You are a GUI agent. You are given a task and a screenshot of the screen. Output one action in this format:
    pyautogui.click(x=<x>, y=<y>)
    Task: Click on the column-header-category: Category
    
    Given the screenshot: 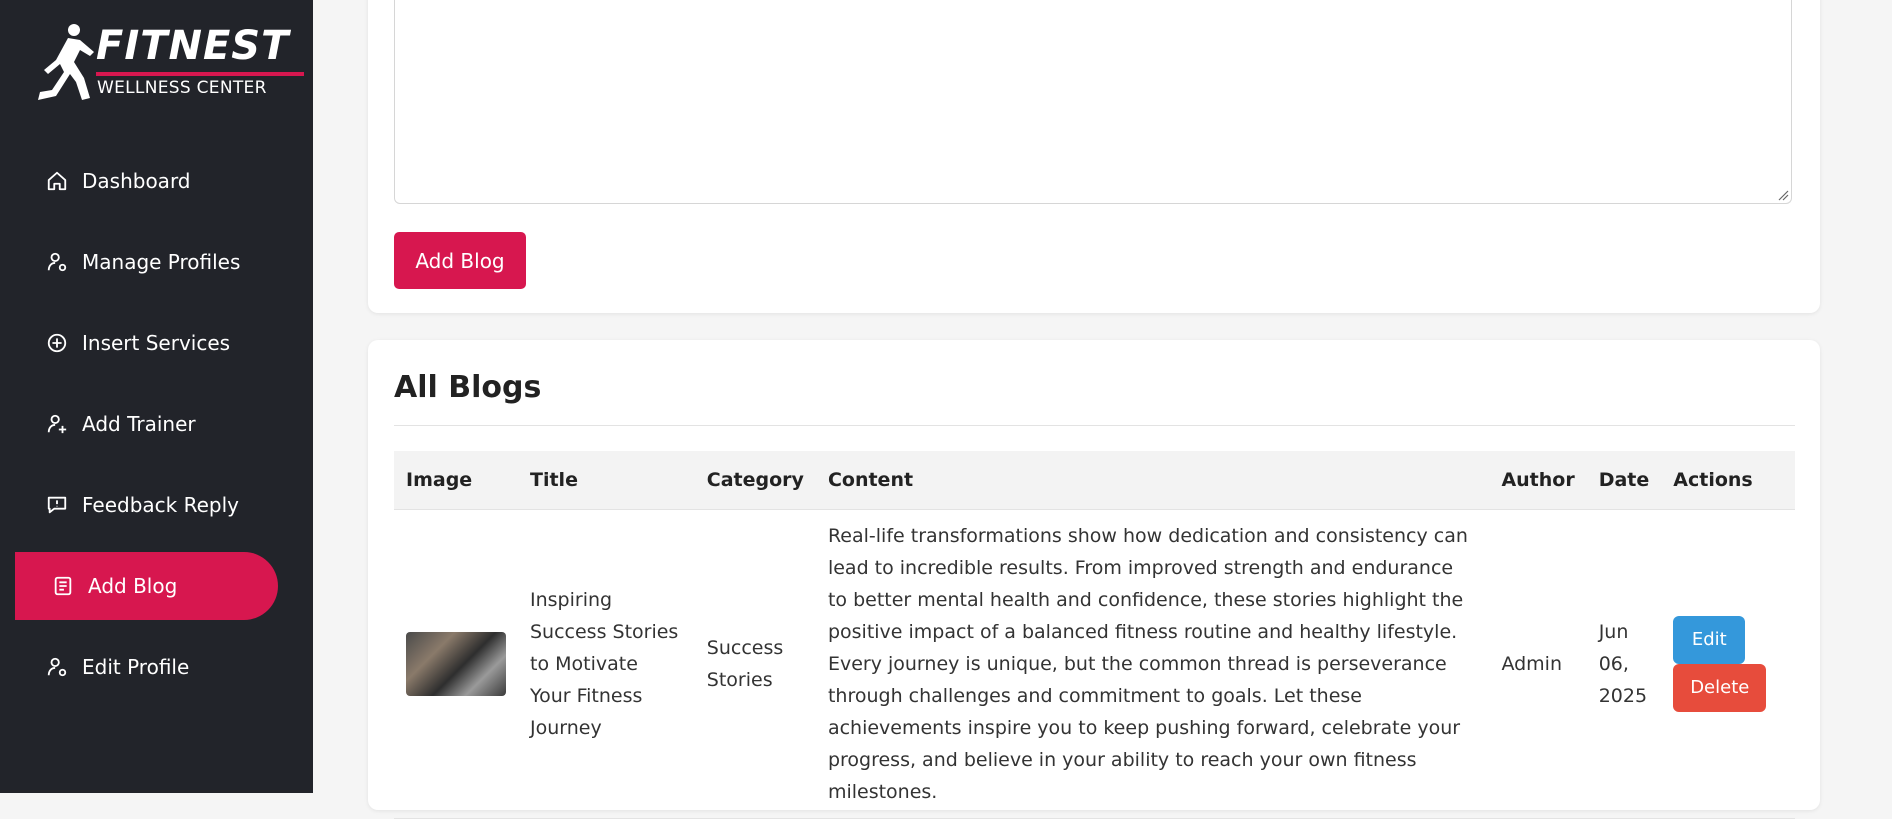 What is the action you would take?
    pyautogui.click(x=755, y=479)
    